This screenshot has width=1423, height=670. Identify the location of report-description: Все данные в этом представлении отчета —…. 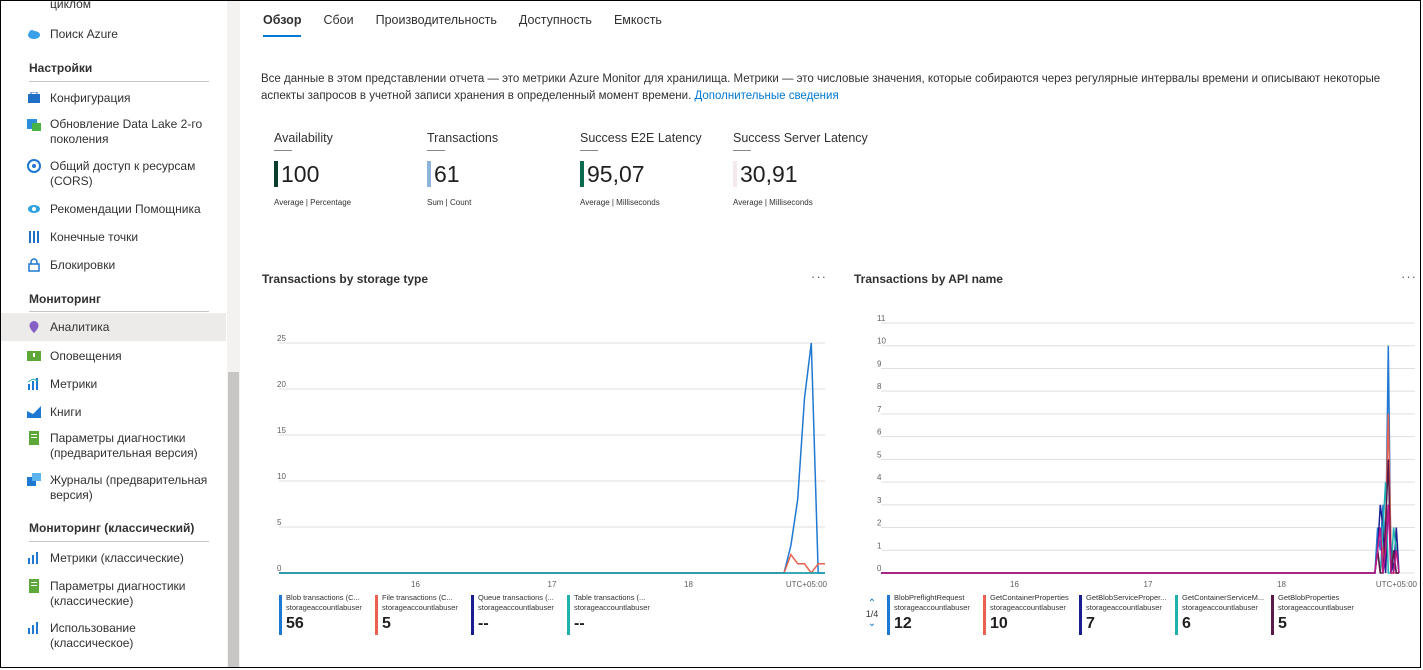
(836, 88).